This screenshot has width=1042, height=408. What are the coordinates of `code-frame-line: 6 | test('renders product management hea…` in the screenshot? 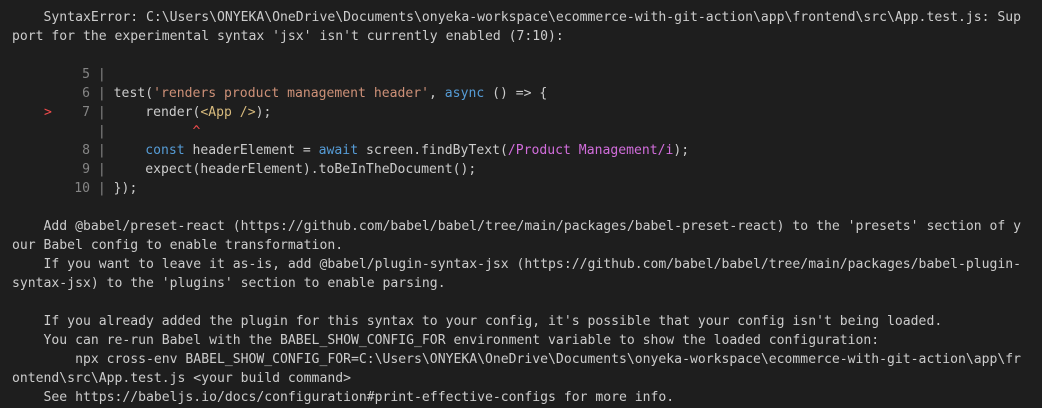 It's located at (521, 93).